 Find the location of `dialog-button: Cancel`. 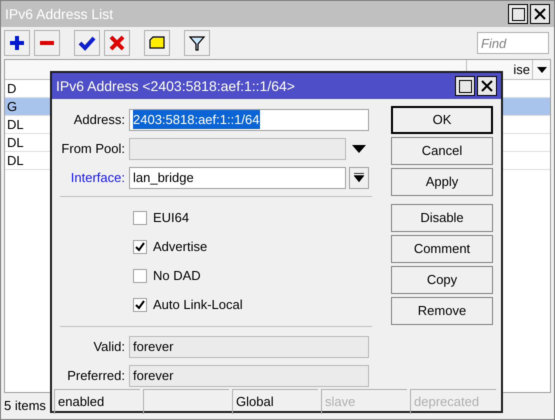

dialog-button: Cancel is located at coordinates (442, 151).